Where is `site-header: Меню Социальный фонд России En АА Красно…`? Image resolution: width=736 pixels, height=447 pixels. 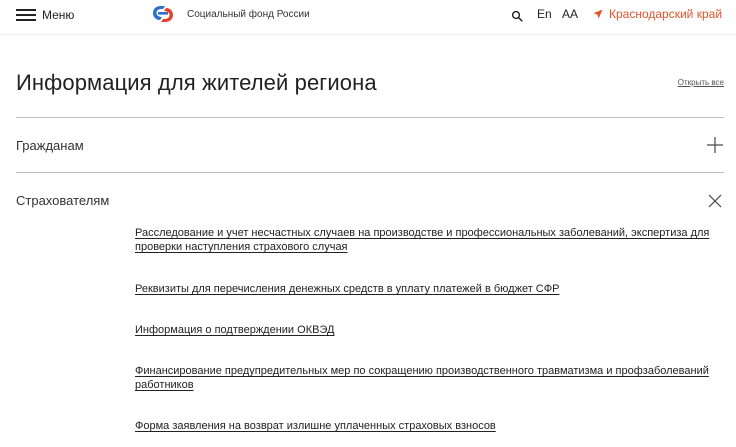
site-header: Меню Социальный фонд России En АА Красно… is located at coordinates (368, 17).